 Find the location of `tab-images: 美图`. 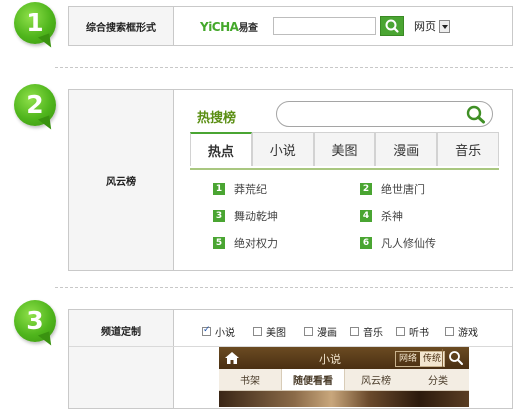

tab-images: 美图 is located at coordinates (344, 149).